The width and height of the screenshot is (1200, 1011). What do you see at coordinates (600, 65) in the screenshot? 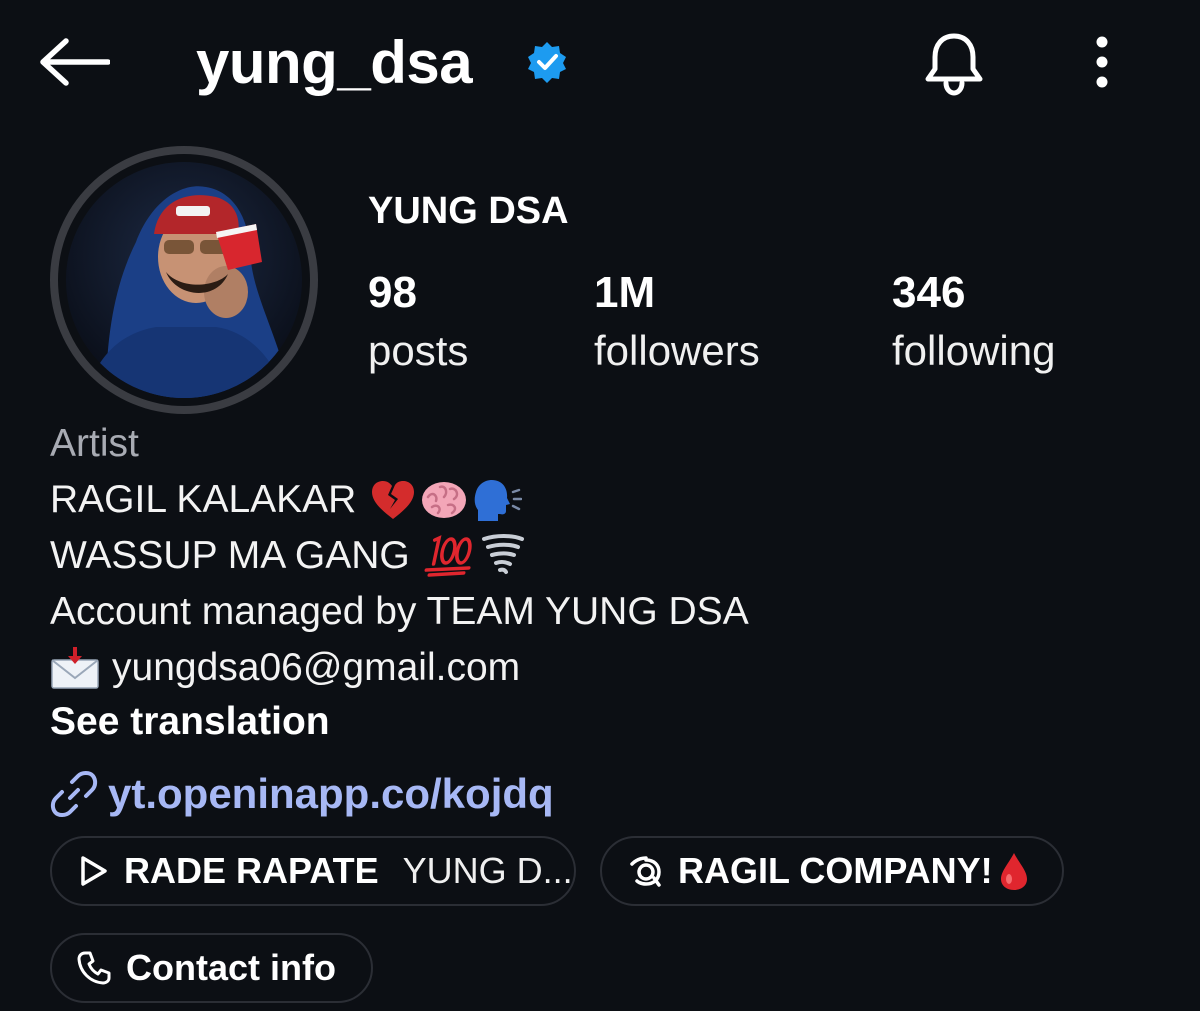
I see `top-bar: yung_dsa` at bounding box center [600, 65].